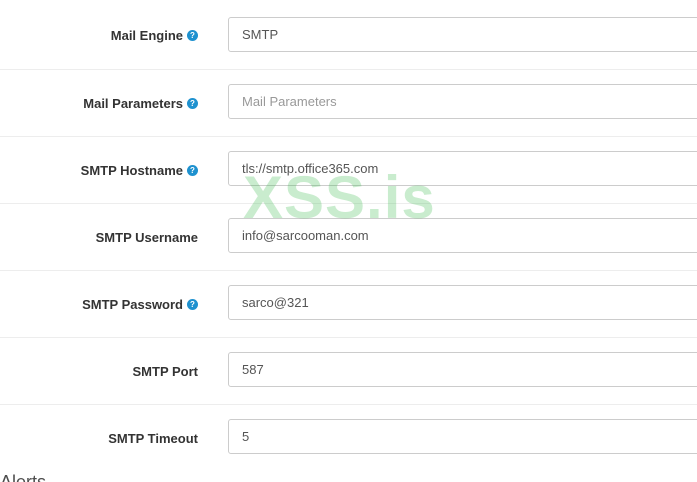 The image size is (697, 482). I want to click on smtp-username-input, so click(462, 235).